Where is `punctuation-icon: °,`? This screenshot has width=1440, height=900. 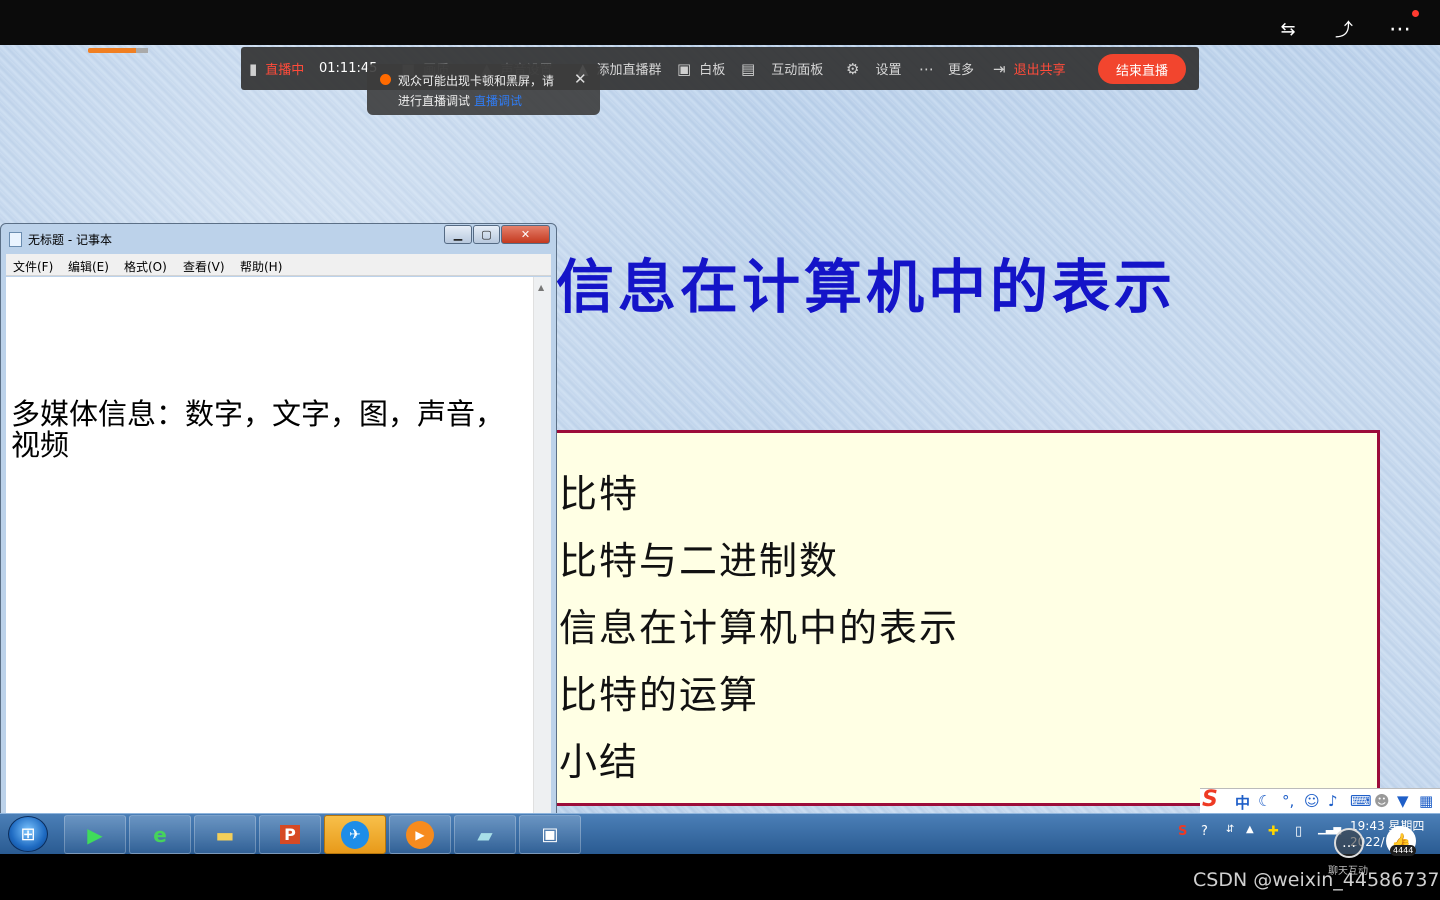
punctuation-icon: °, is located at coordinates (1288, 801).